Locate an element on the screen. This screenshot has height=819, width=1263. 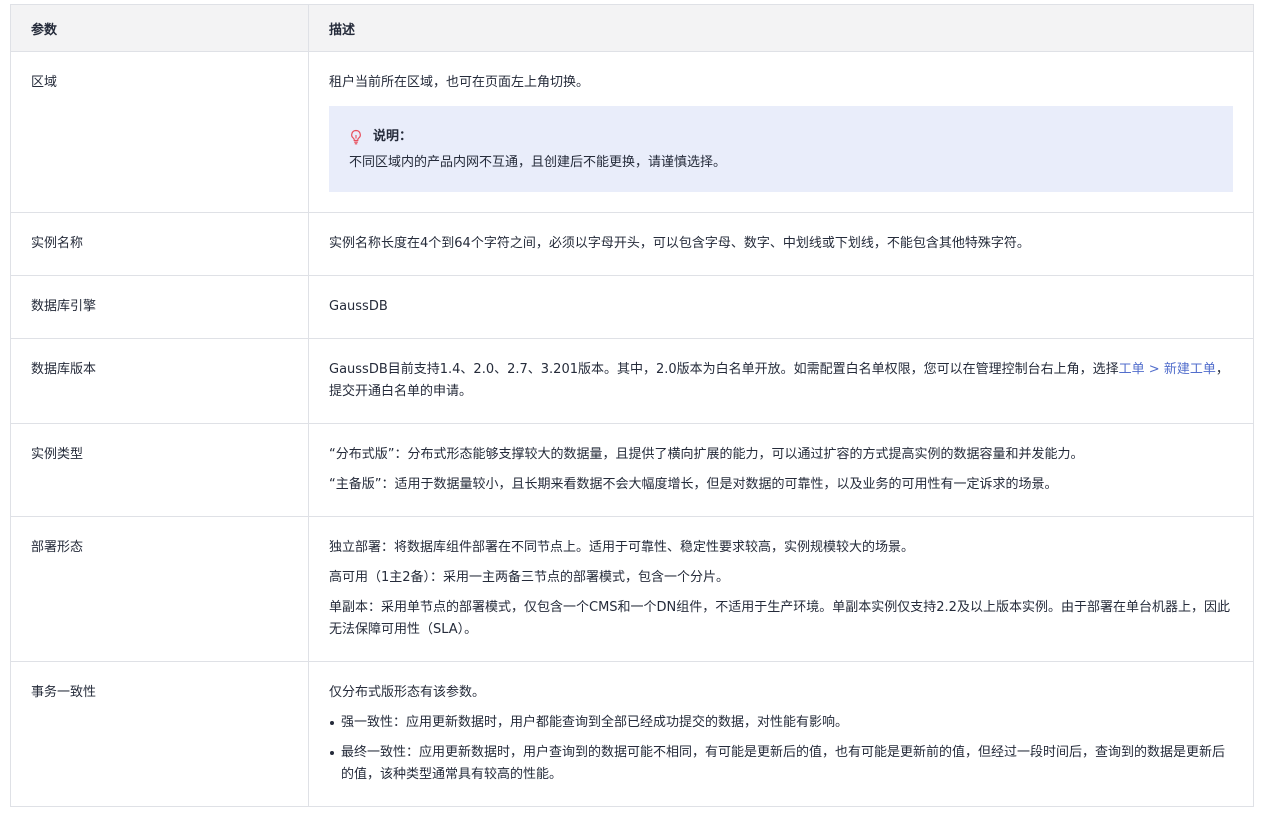
desc-line: 高可用（1主2备）：采用一主两备三节点的部署模式，包含一个分片。 is located at coordinates (529, 577).